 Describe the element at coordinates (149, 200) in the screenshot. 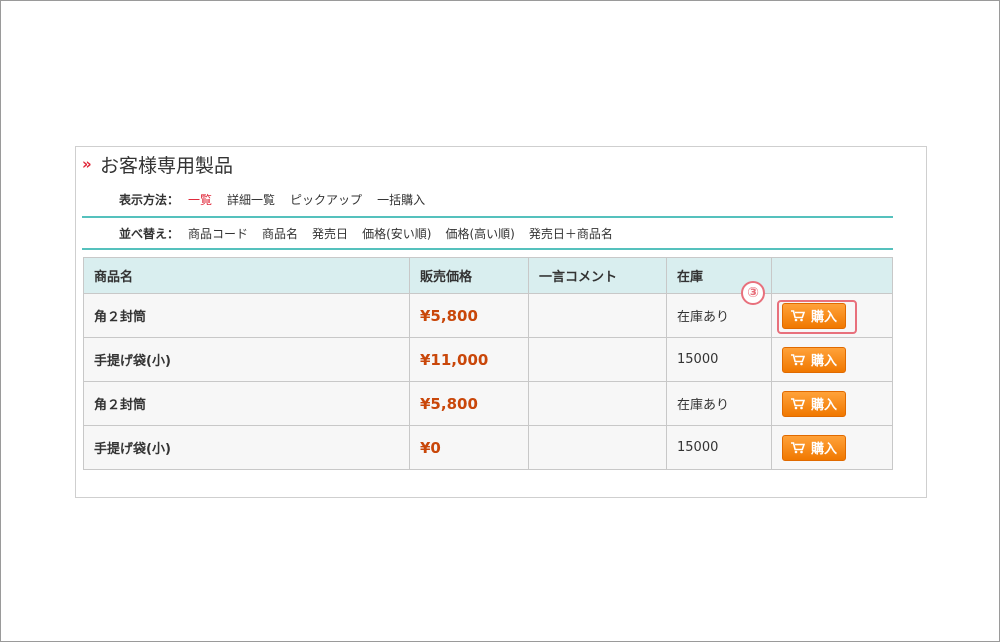

I see `view-mode-label: 表示方法：` at that location.